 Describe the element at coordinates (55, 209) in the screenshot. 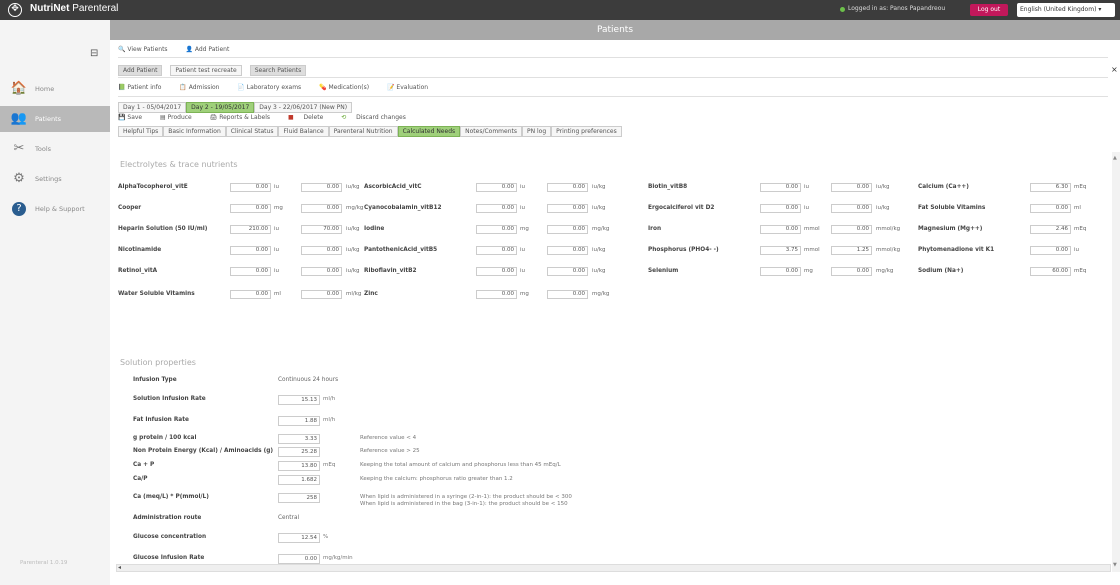

I see `sidebar-item-help: ? Help & Support` at that location.